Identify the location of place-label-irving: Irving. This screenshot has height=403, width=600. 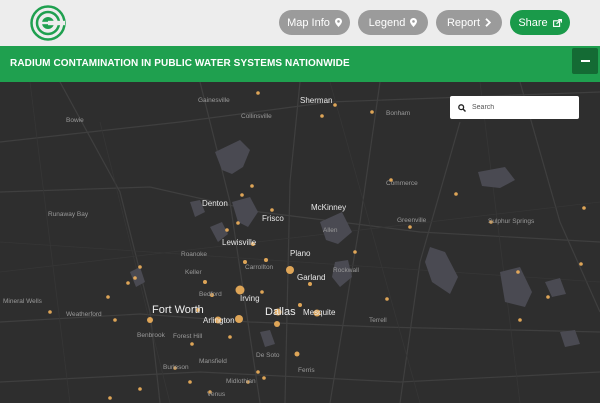
(250, 298).